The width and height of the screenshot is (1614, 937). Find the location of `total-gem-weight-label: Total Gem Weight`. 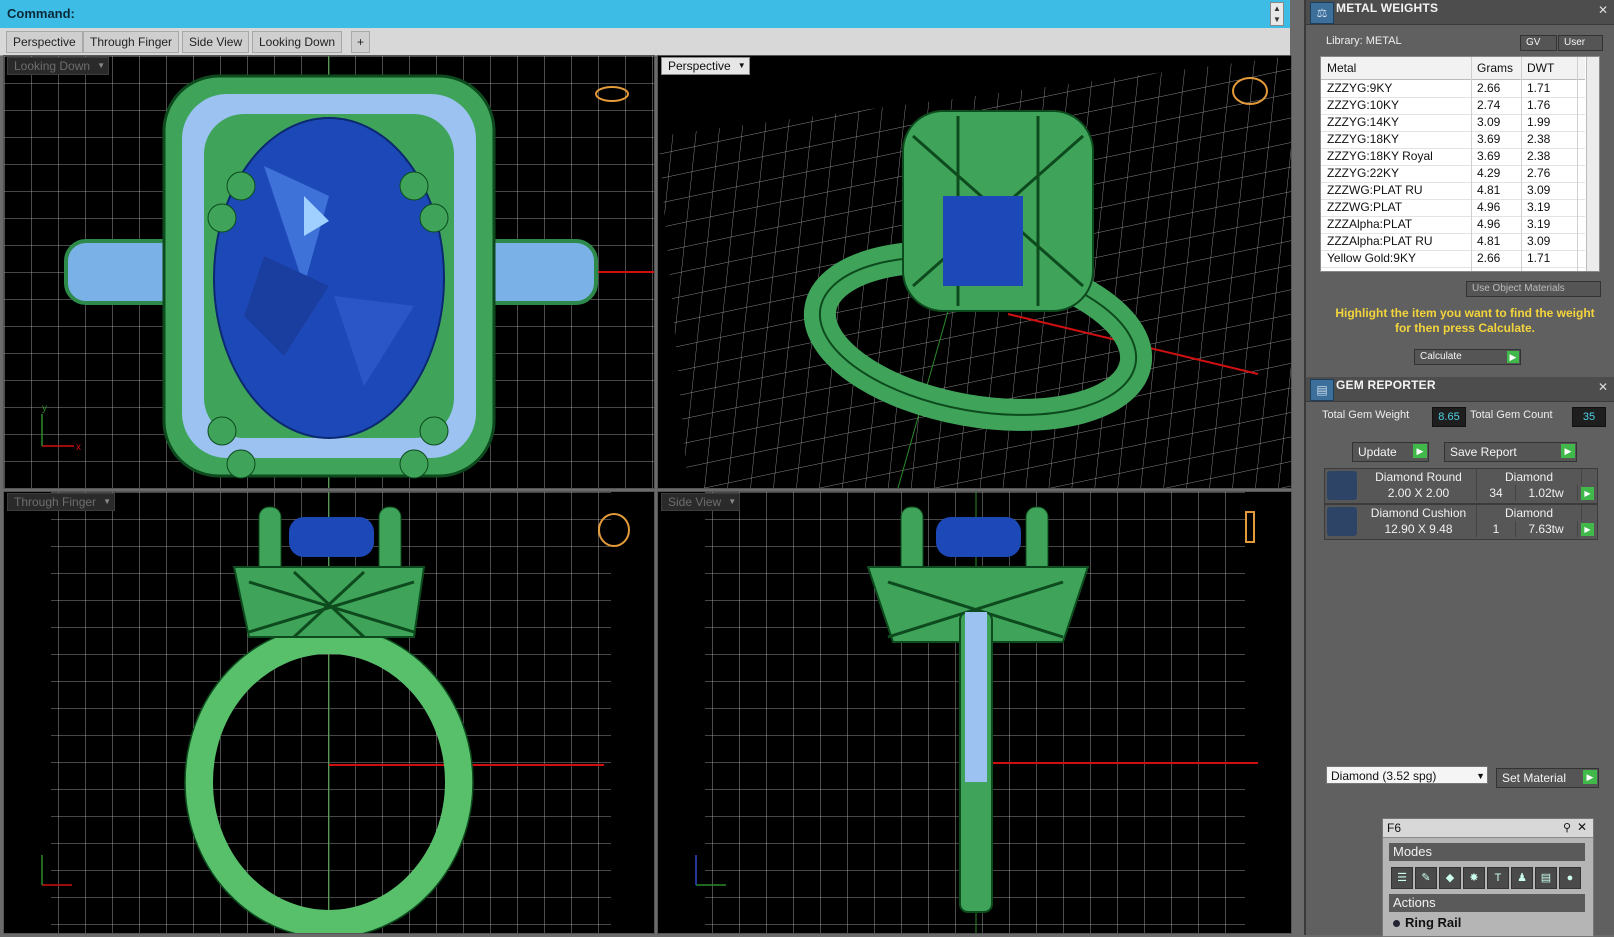

total-gem-weight-label: Total Gem Weight is located at coordinates (1366, 415).